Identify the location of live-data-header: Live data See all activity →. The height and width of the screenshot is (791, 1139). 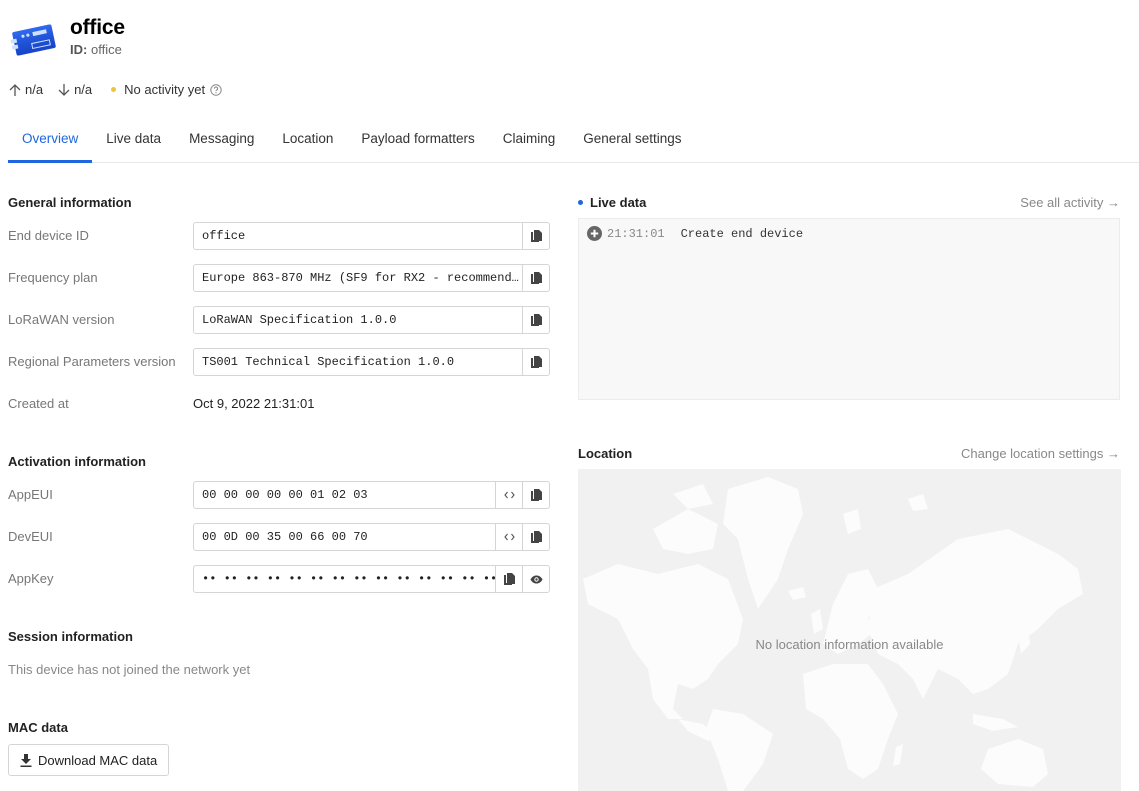
(849, 202).